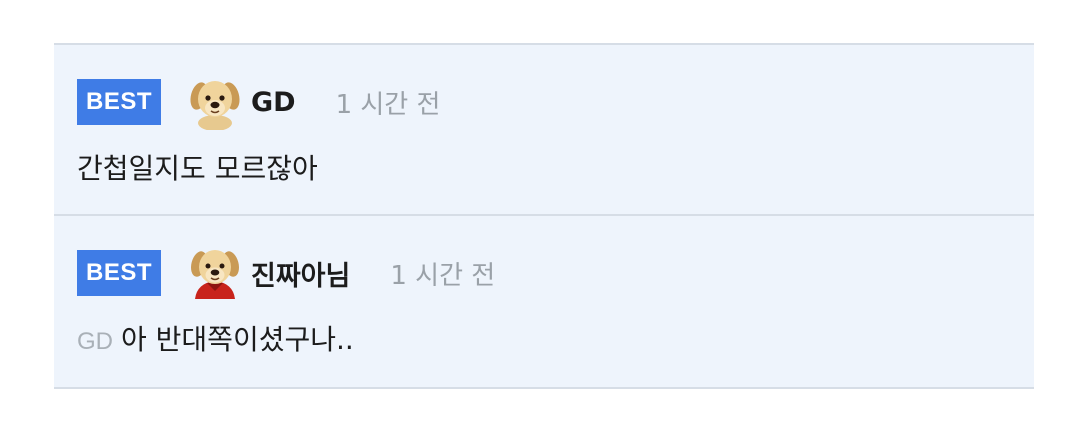  Describe the element at coordinates (273, 102) in the screenshot. I see `username: GD` at that location.